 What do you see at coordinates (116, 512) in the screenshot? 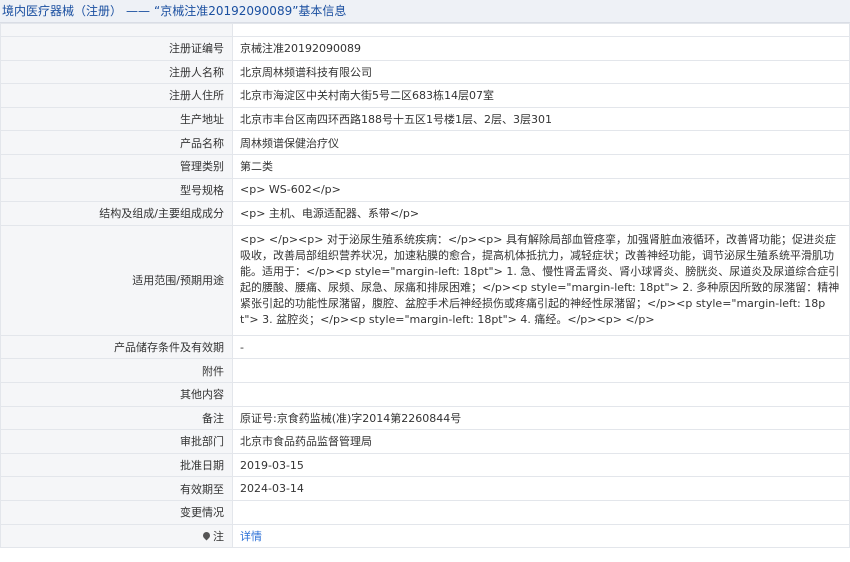
I see `row-label: 变更情况` at bounding box center [116, 512].